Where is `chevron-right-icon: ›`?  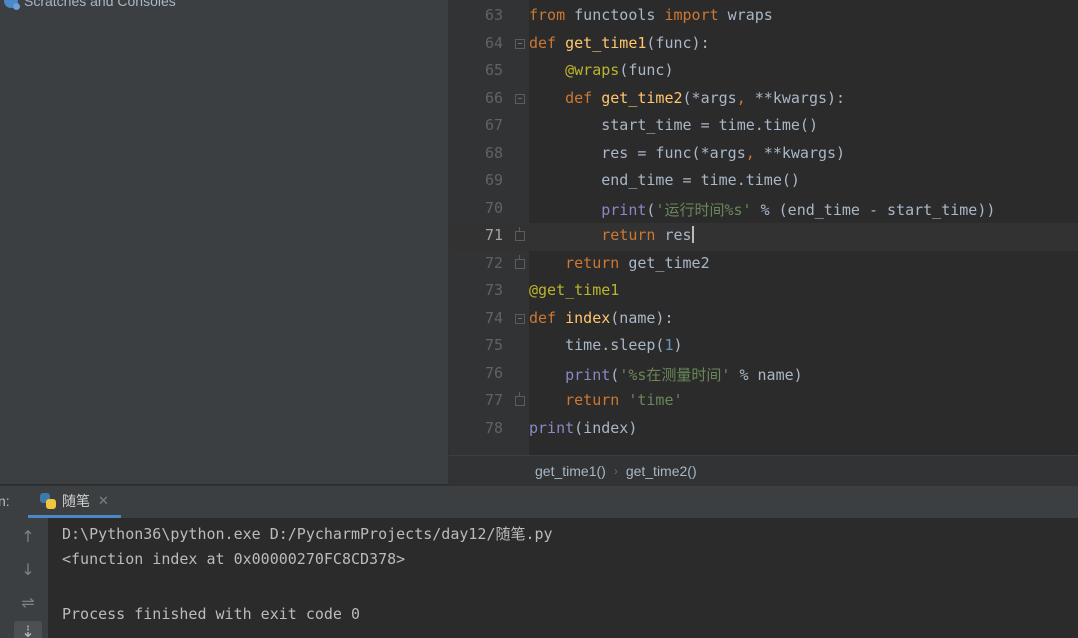 chevron-right-icon: › is located at coordinates (615, 470).